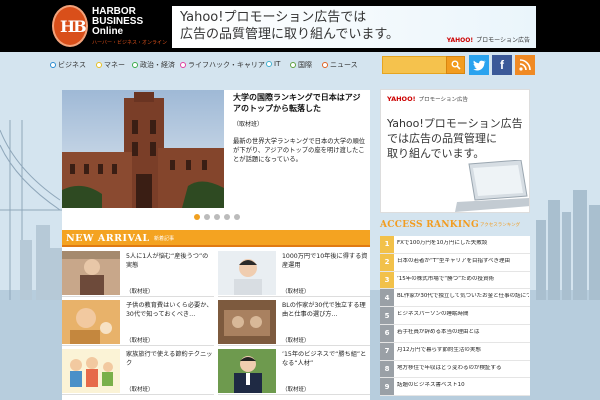 This screenshot has width=600, height=400. I want to click on twitter-button, so click(479, 65).